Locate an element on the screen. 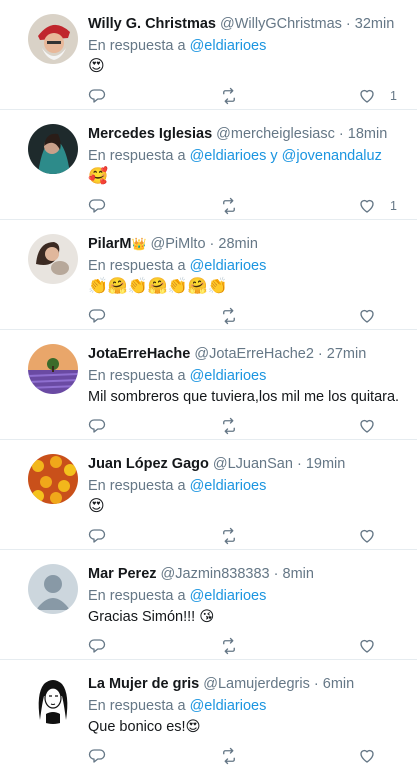 The height and width of the screenshot is (775, 417). timestamp: 19min is located at coordinates (326, 464).